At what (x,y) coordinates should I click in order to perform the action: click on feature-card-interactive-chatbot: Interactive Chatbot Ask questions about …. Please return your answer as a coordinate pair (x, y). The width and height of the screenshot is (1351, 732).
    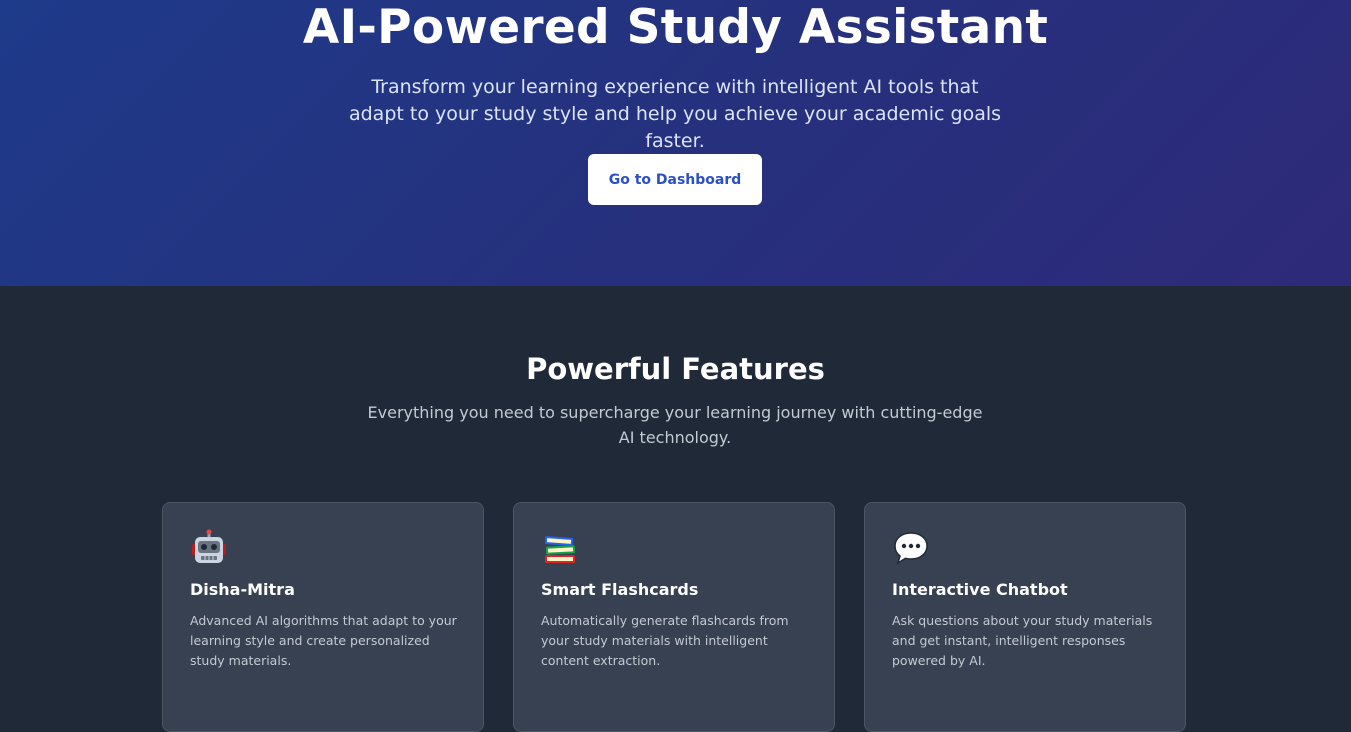
    Looking at the image, I should click on (1025, 617).